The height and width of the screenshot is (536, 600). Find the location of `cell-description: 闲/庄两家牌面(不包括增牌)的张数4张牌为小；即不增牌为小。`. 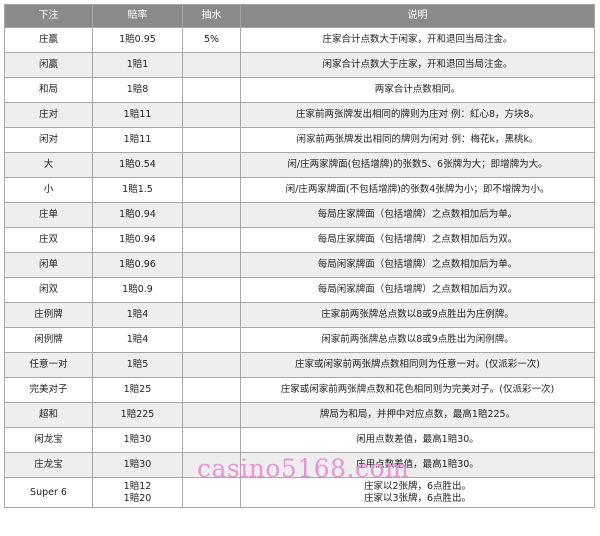

cell-description: 闲/庄两家牌面(不包括增牌)的张数4张牌为小；即不增牌为小。 is located at coordinates (417, 190).